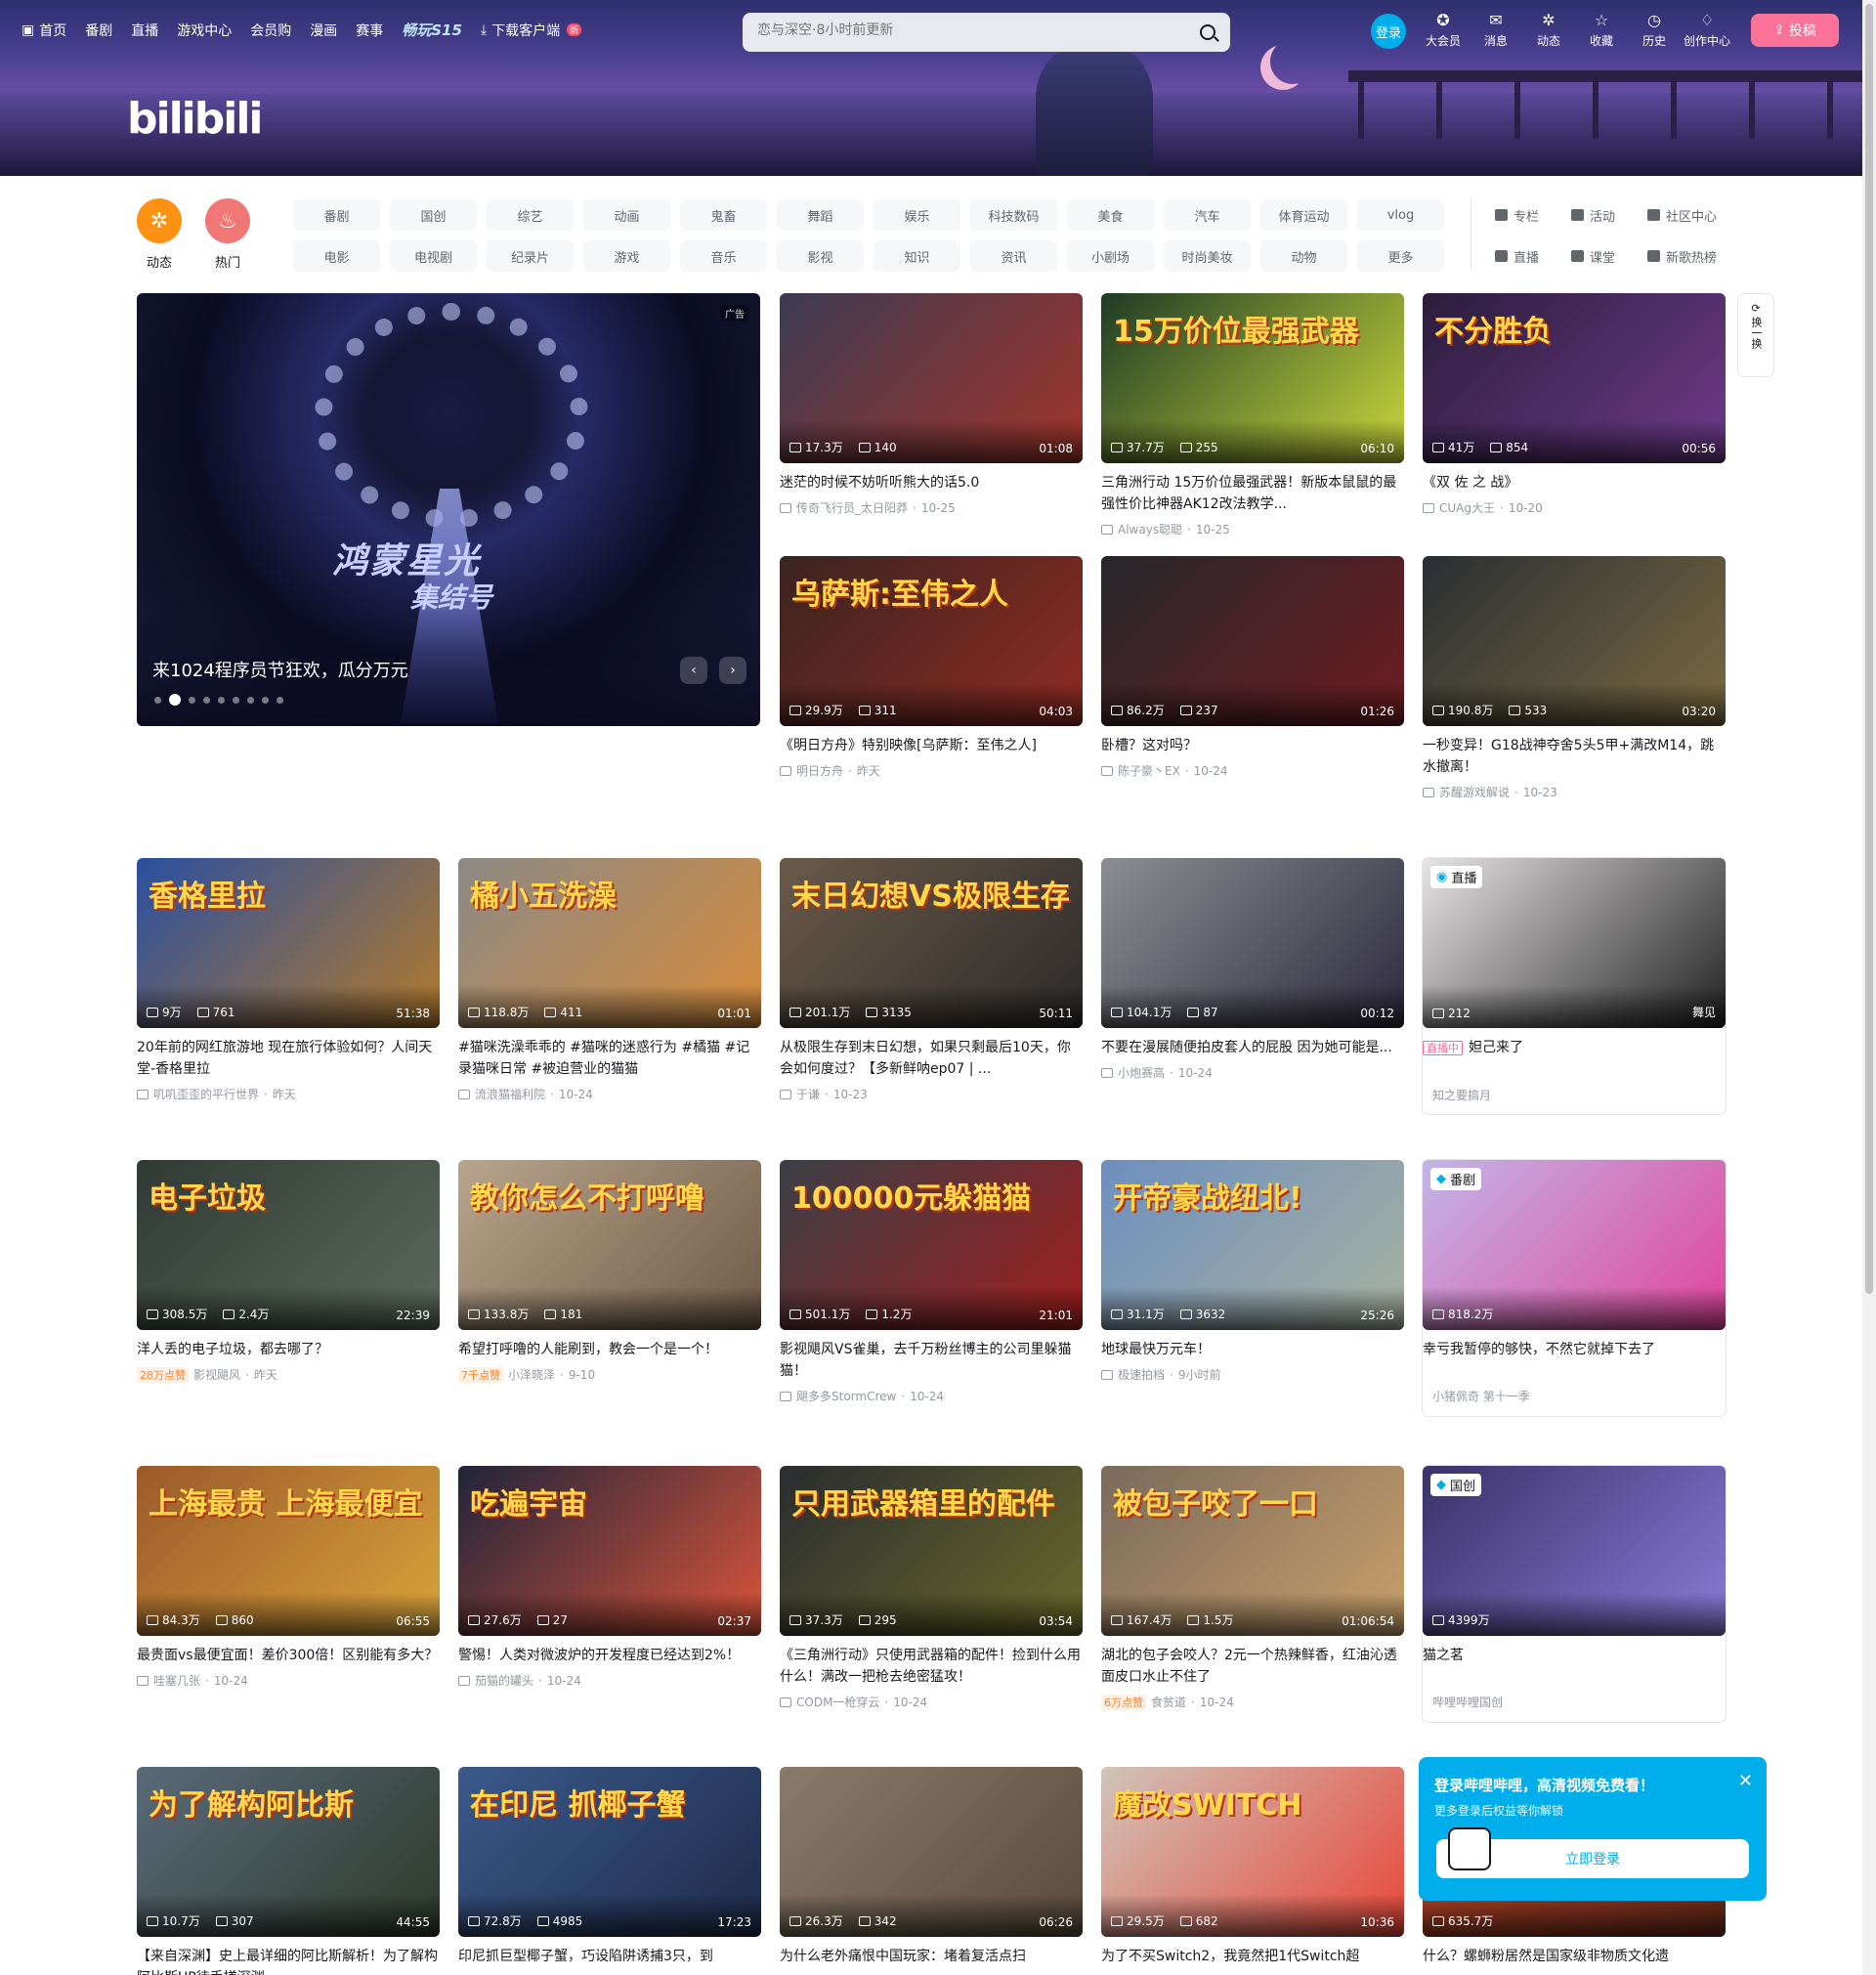 This screenshot has width=1876, height=1975. What do you see at coordinates (1609, 256) in the screenshot?
I see `side-link-4: 课堂` at bounding box center [1609, 256].